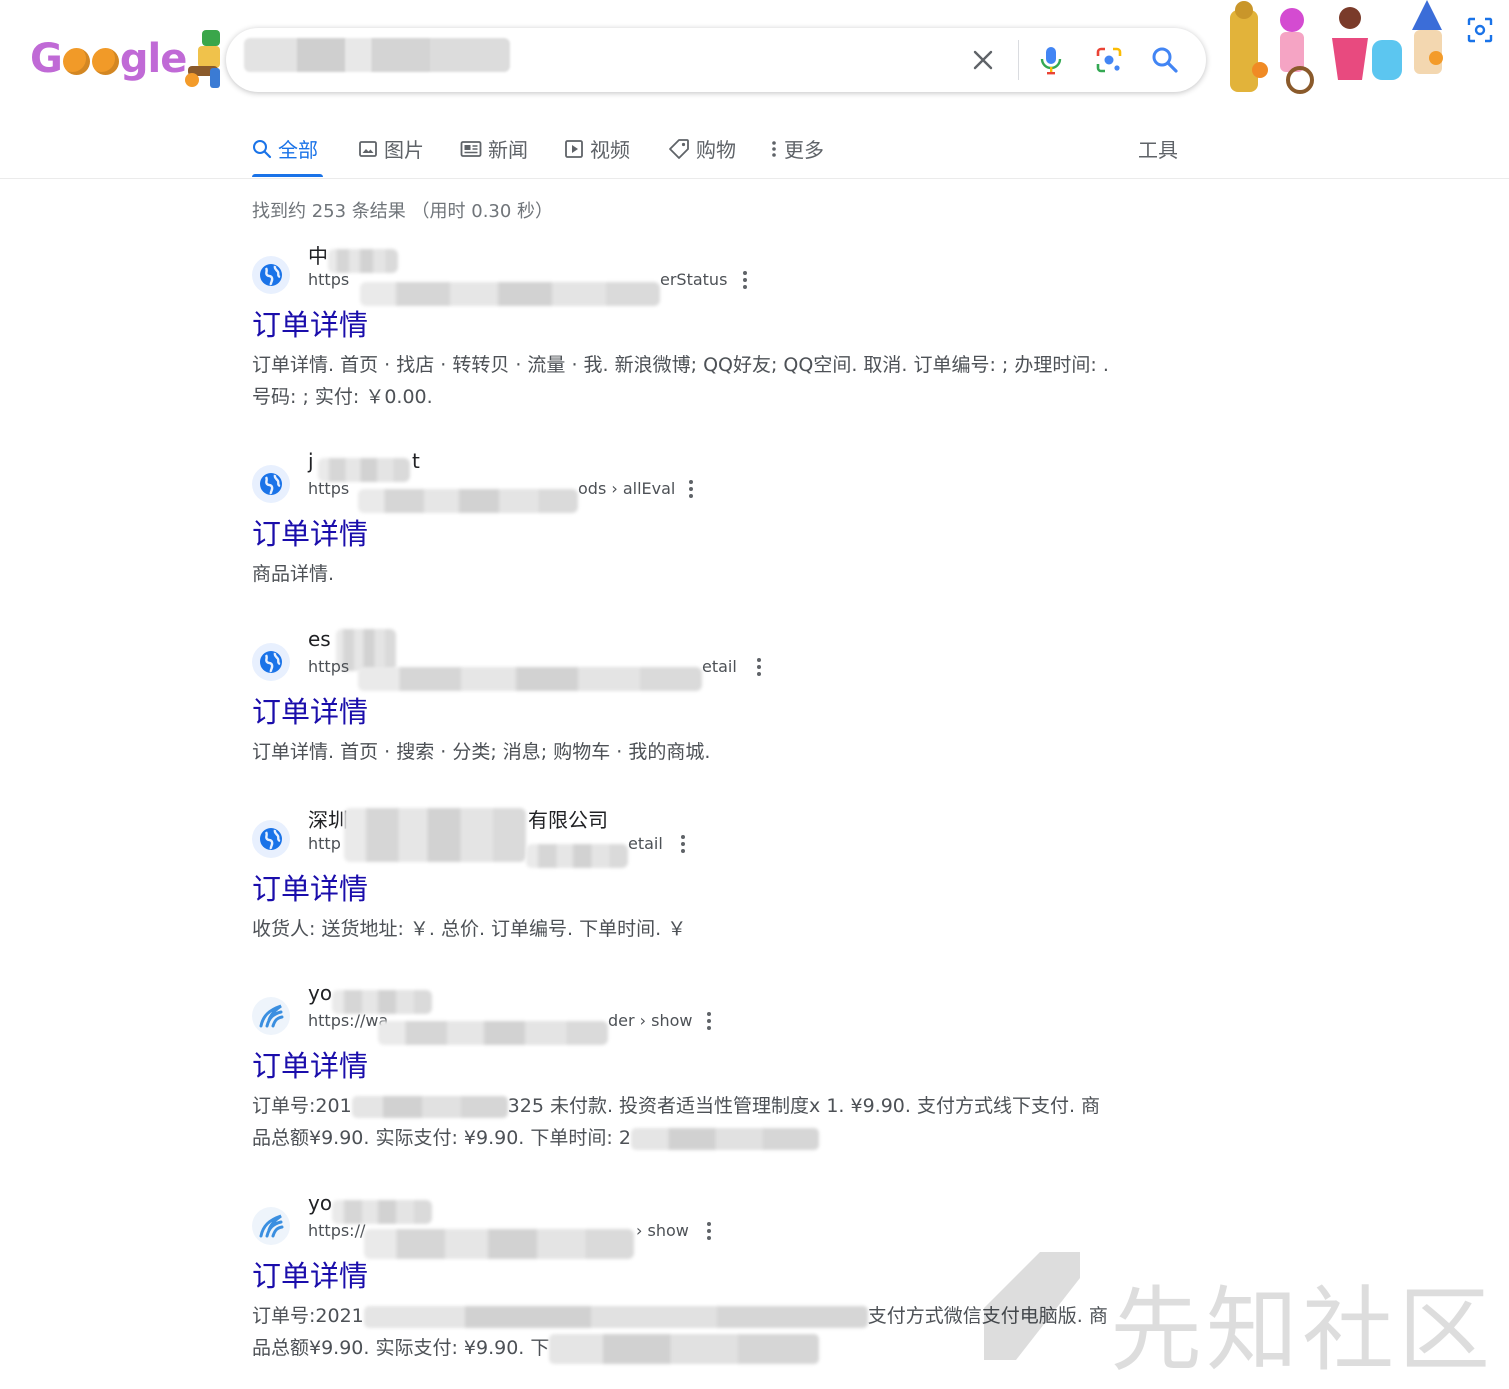 This screenshot has width=1509, height=1389. What do you see at coordinates (716, 60) in the screenshot?
I see `search-box` at bounding box center [716, 60].